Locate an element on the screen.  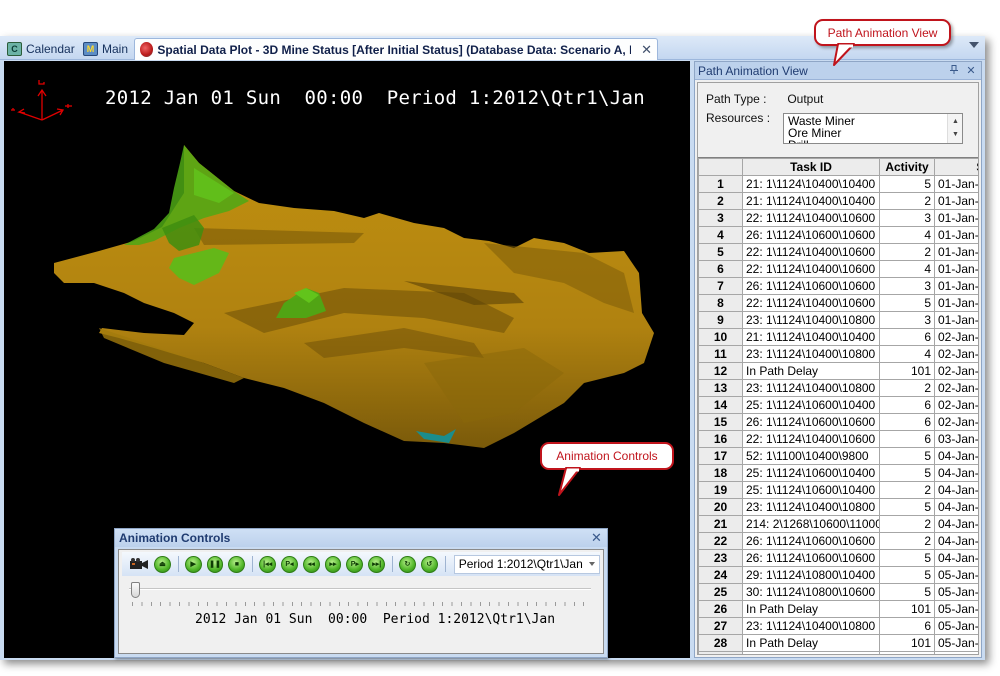
table-row: 21214: 2\1268\10600\11000204-Jan-2012 is located at coordinates (838, 524).